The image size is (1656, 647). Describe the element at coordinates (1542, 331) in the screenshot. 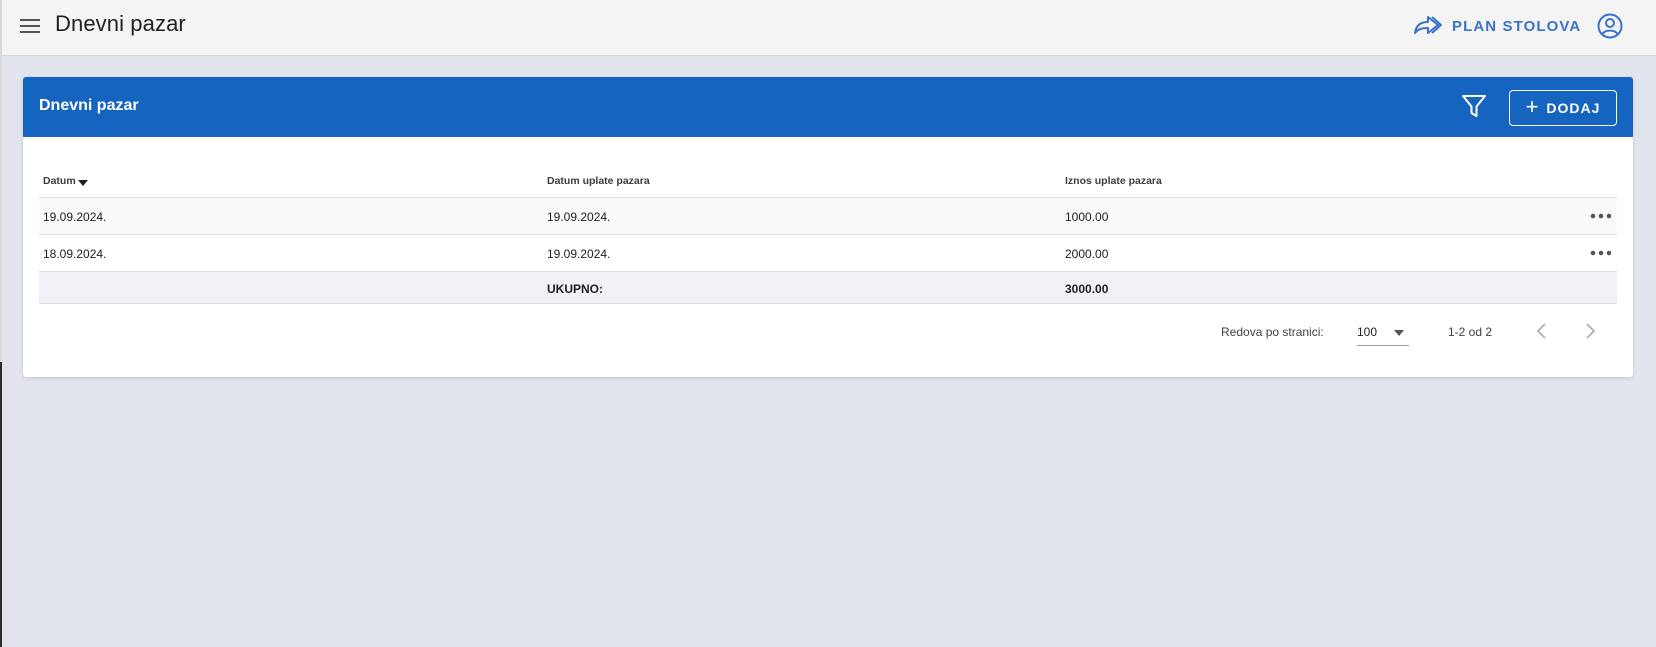

I see `chevron-left-icon` at that location.